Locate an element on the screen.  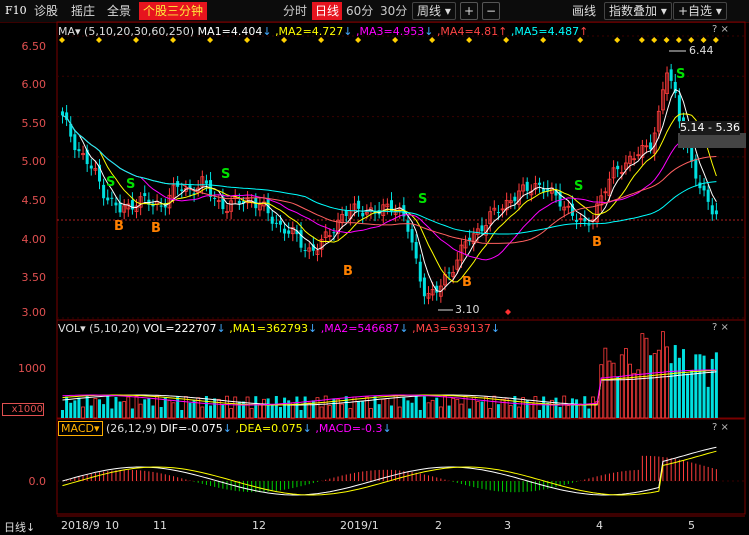
date-label: 4 is located at coordinates (599, 525).